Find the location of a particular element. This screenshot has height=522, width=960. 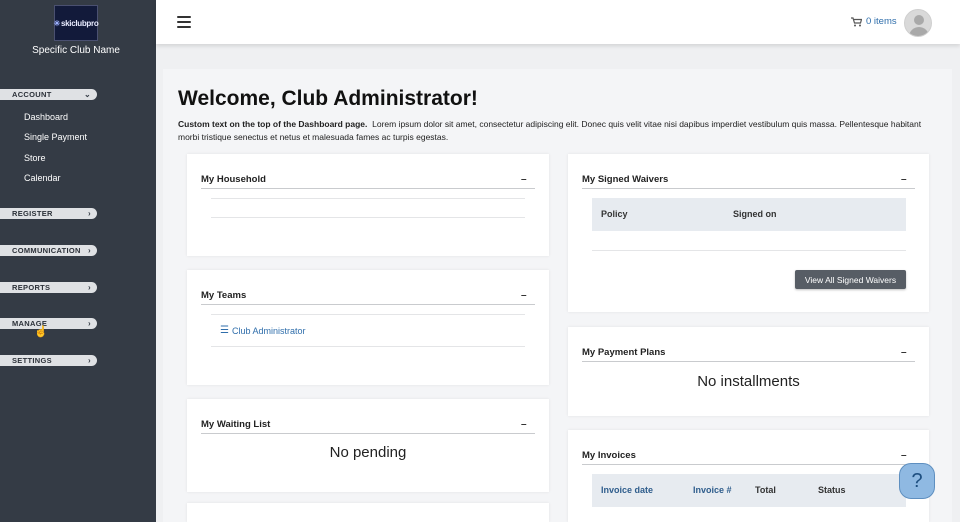

sidebar-section-label: COMMUNICATION is located at coordinates (46, 250).